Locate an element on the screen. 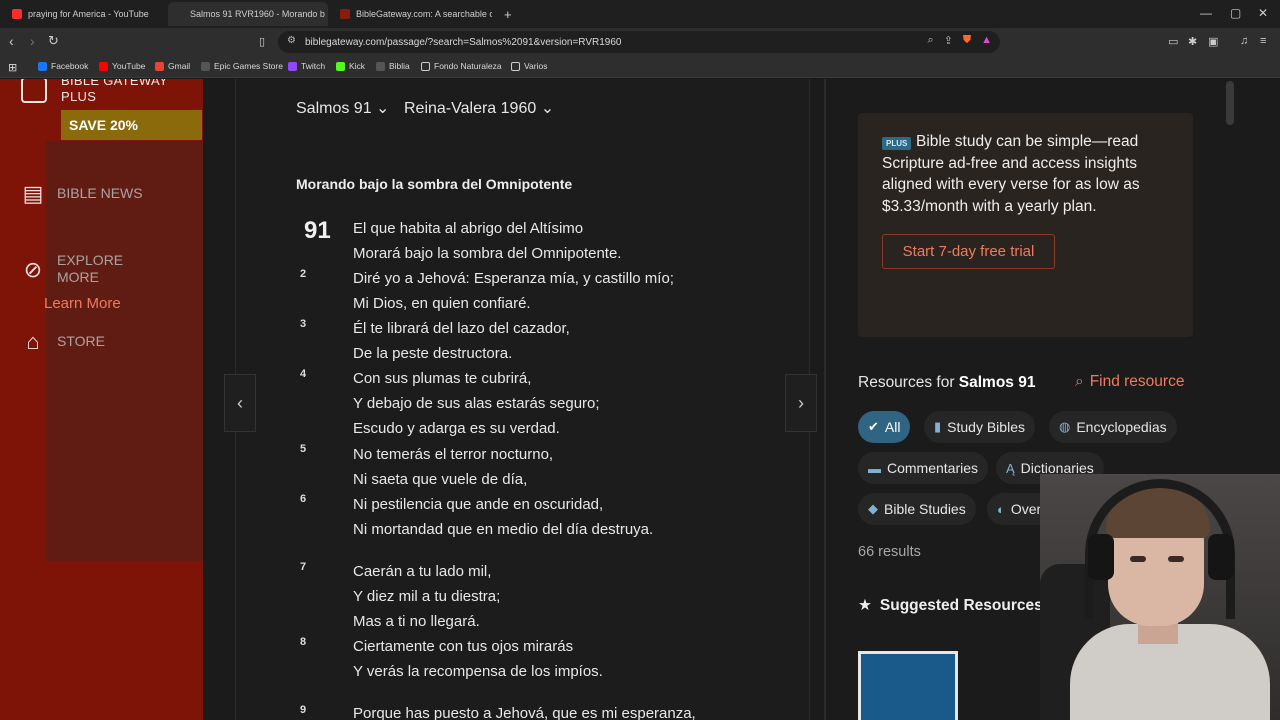 This screenshot has height=720, width=1280. verse-line: Y debajo de sus alas estarás seguro; is located at coordinates (476, 403).